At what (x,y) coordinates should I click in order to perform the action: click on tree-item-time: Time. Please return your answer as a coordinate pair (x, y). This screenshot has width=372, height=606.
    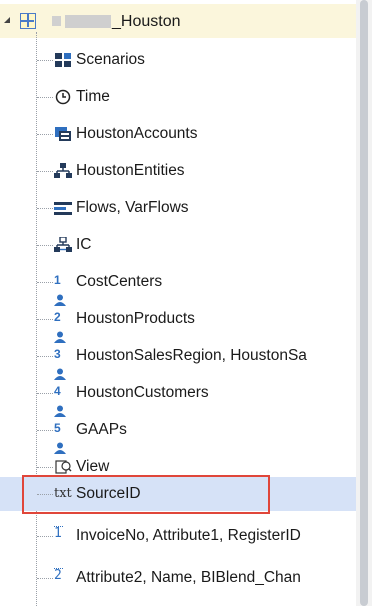
    Looking at the image, I should click on (178, 97).